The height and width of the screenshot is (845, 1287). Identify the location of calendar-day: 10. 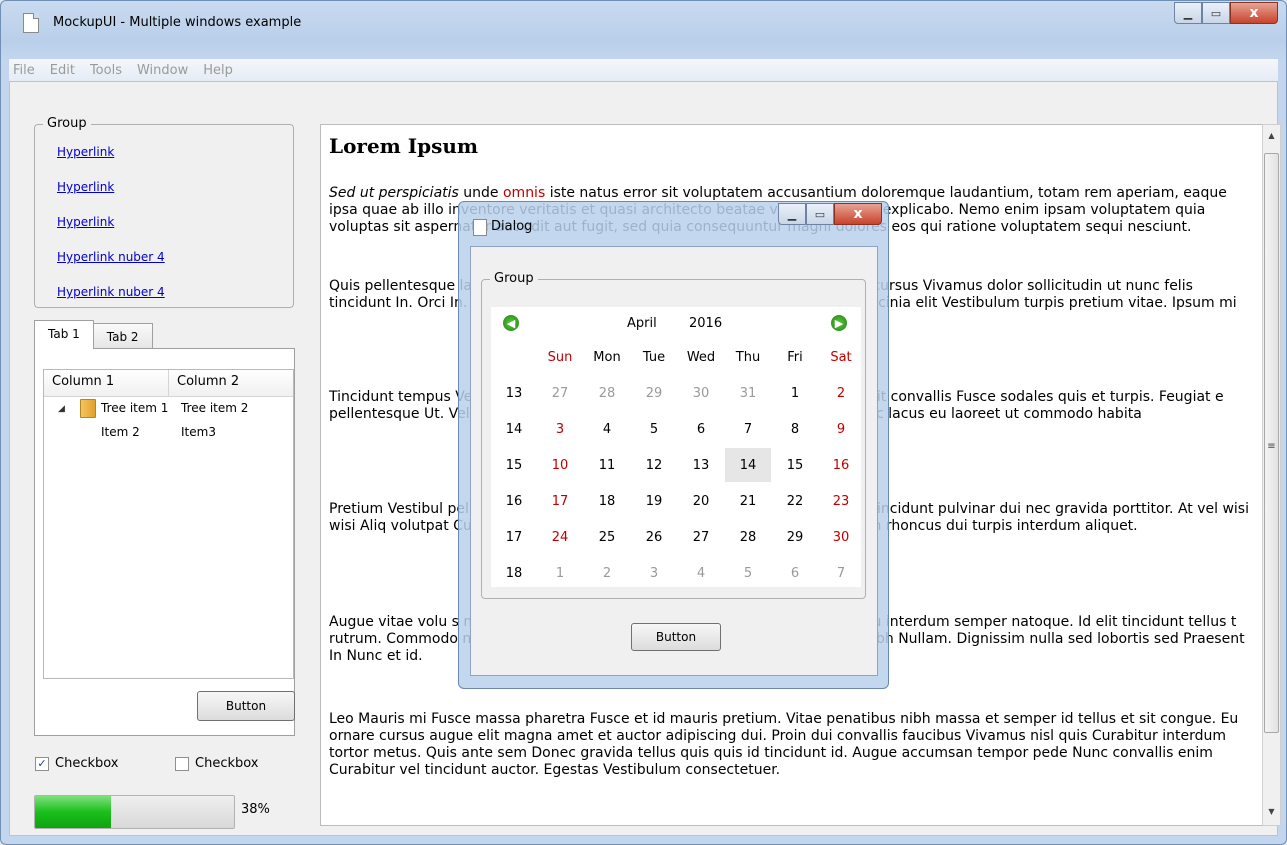
(560, 465).